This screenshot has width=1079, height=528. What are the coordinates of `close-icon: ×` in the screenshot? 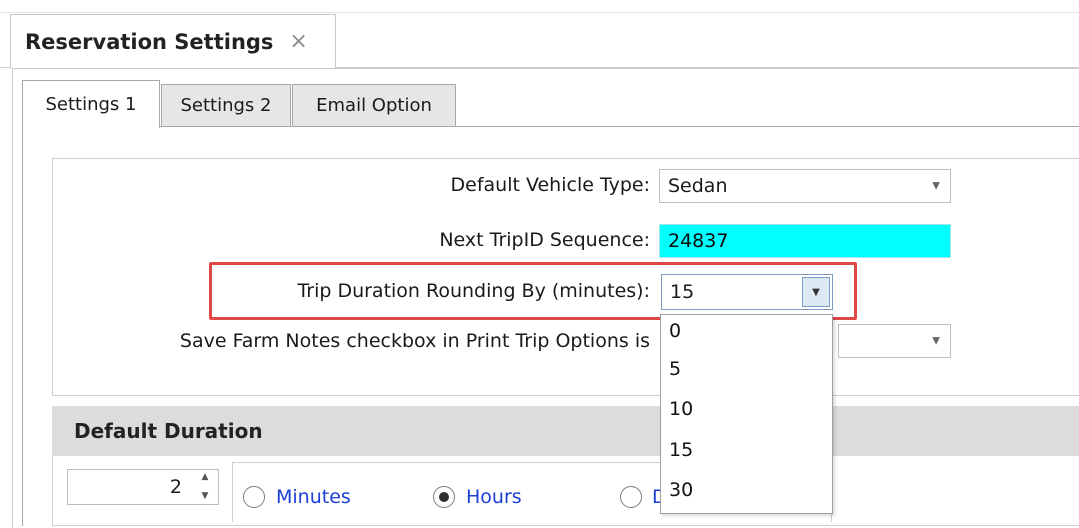 It's located at (298, 42).